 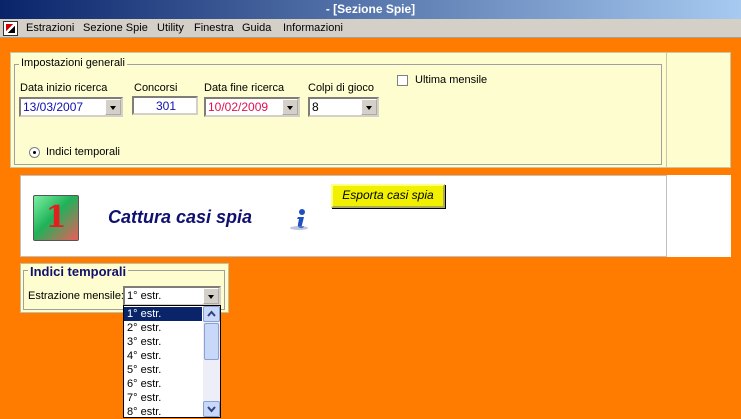 I want to click on info-icon, so click(x=300, y=219).